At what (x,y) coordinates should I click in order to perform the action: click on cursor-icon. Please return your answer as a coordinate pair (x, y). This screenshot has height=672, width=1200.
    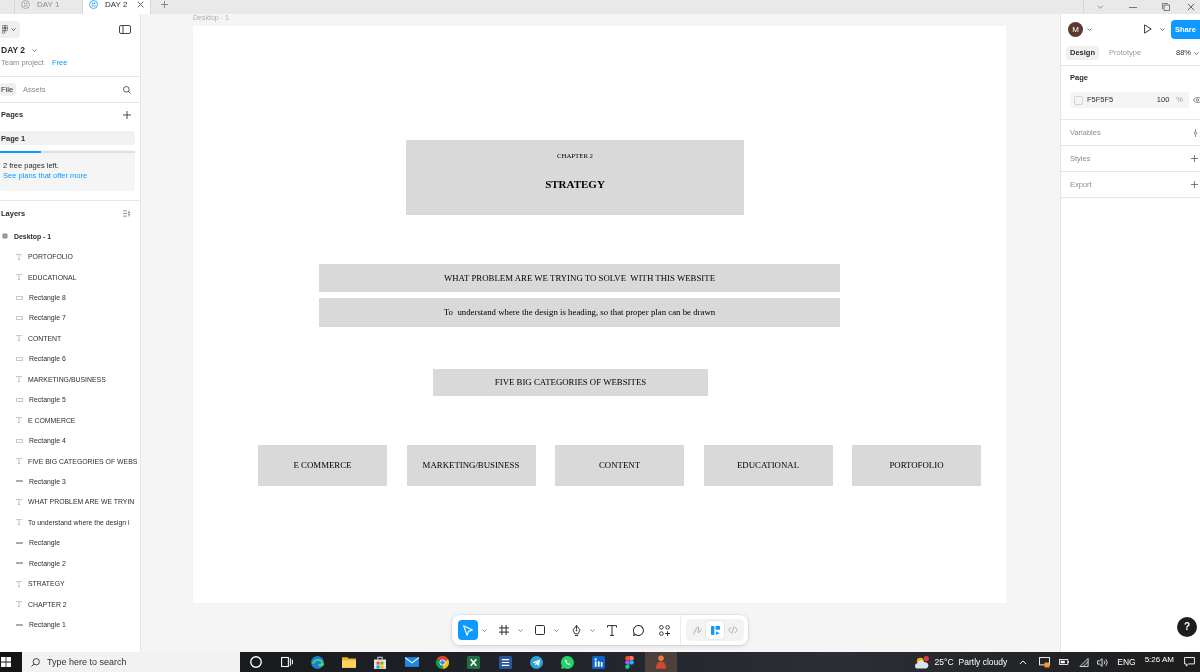
    Looking at the image, I should click on (468, 630).